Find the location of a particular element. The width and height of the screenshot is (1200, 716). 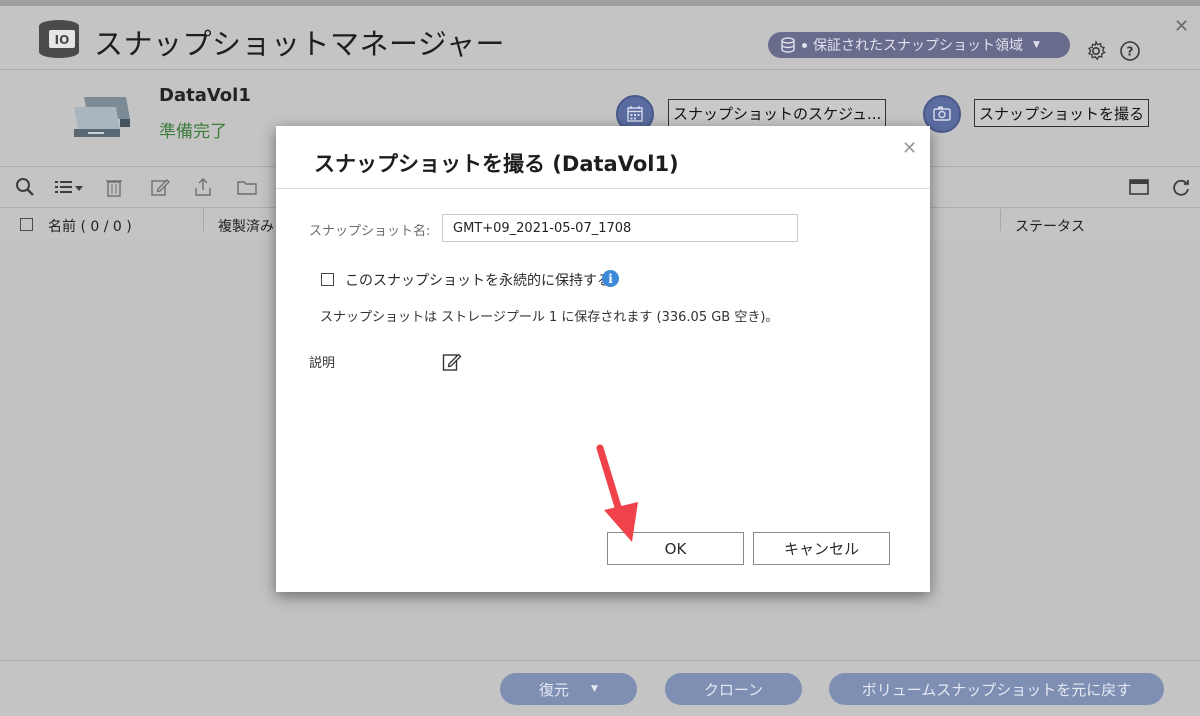

svg-text: IO is located at coordinates (62, 40).